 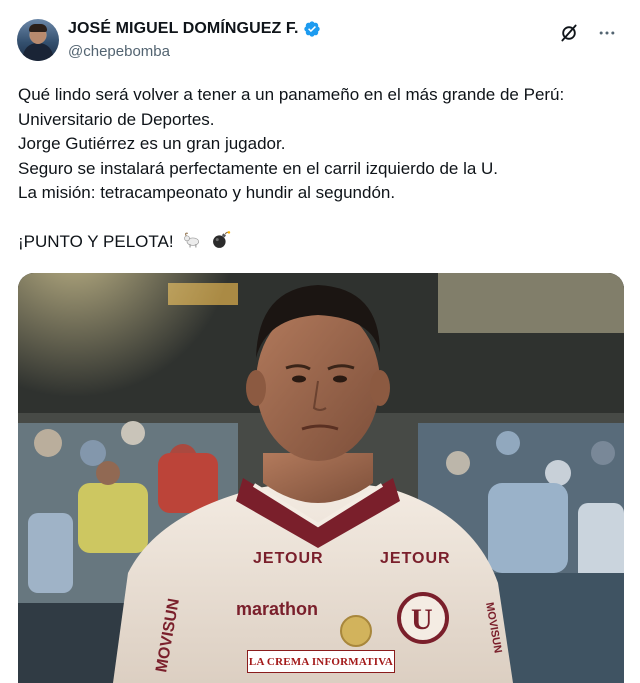 What do you see at coordinates (311, 29) in the screenshot?
I see `verified-badge-icon` at bounding box center [311, 29].